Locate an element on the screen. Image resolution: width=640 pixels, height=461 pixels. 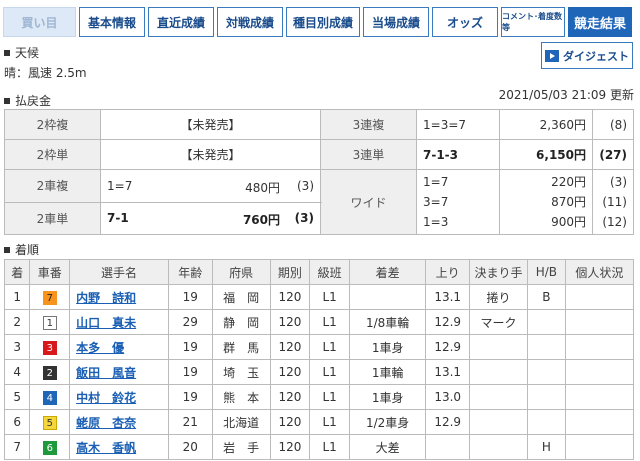
racer-name-link: 山口 真未 is located at coordinates (106, 323).